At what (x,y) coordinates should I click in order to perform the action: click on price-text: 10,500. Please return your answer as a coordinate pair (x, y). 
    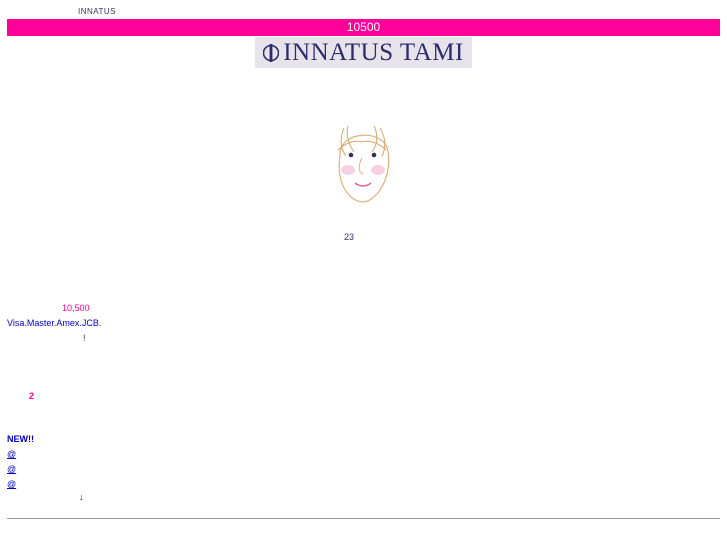
    Looking at the image, I should click on (76, 308).